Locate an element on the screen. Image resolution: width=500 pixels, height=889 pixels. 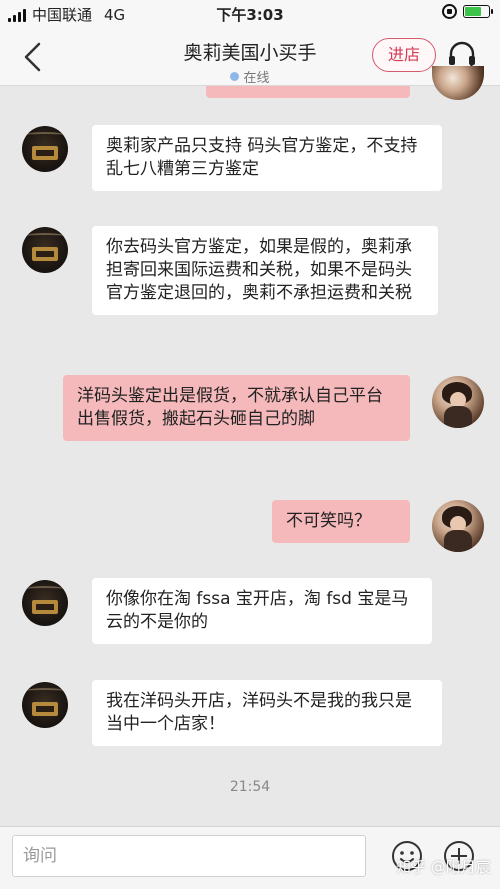
avatar-self-partial is located at coordinates (458, 83).